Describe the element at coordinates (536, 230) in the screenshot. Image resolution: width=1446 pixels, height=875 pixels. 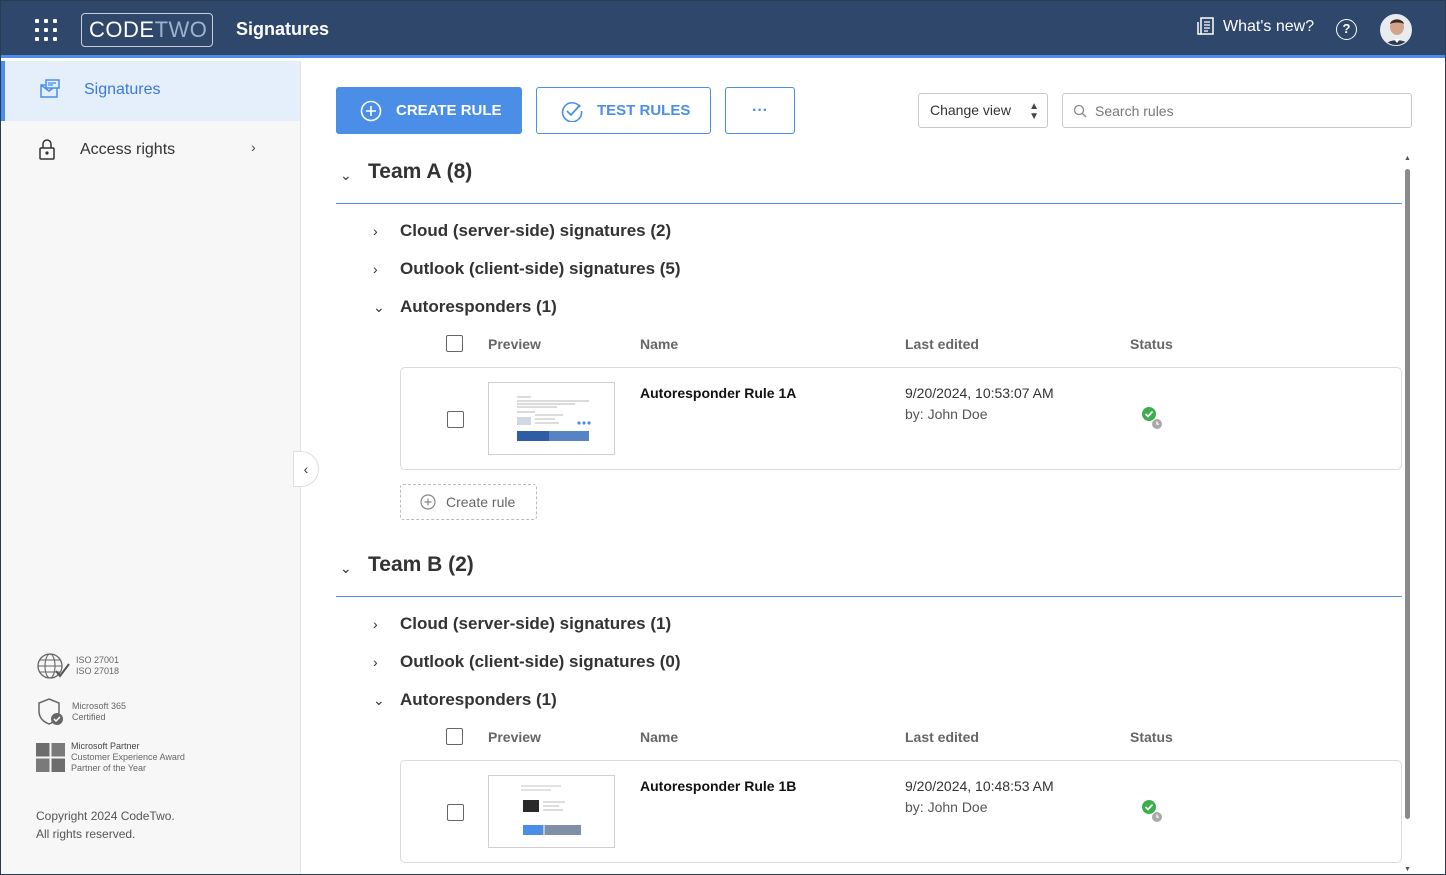
I see `category-label: Cloud (server-side) signatures (2)` at that location.